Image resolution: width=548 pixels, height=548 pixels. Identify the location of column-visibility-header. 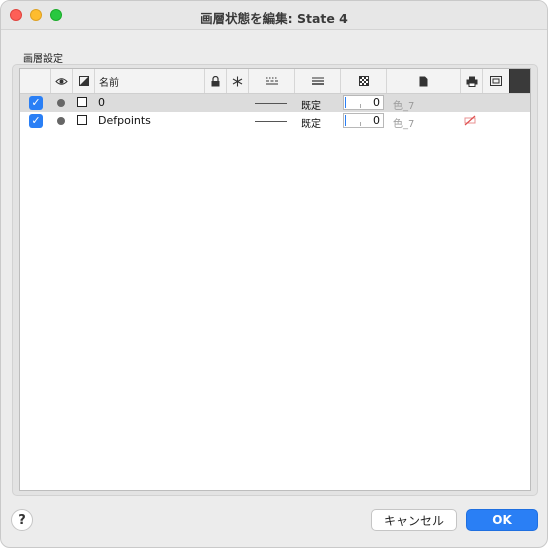
(61, 81).